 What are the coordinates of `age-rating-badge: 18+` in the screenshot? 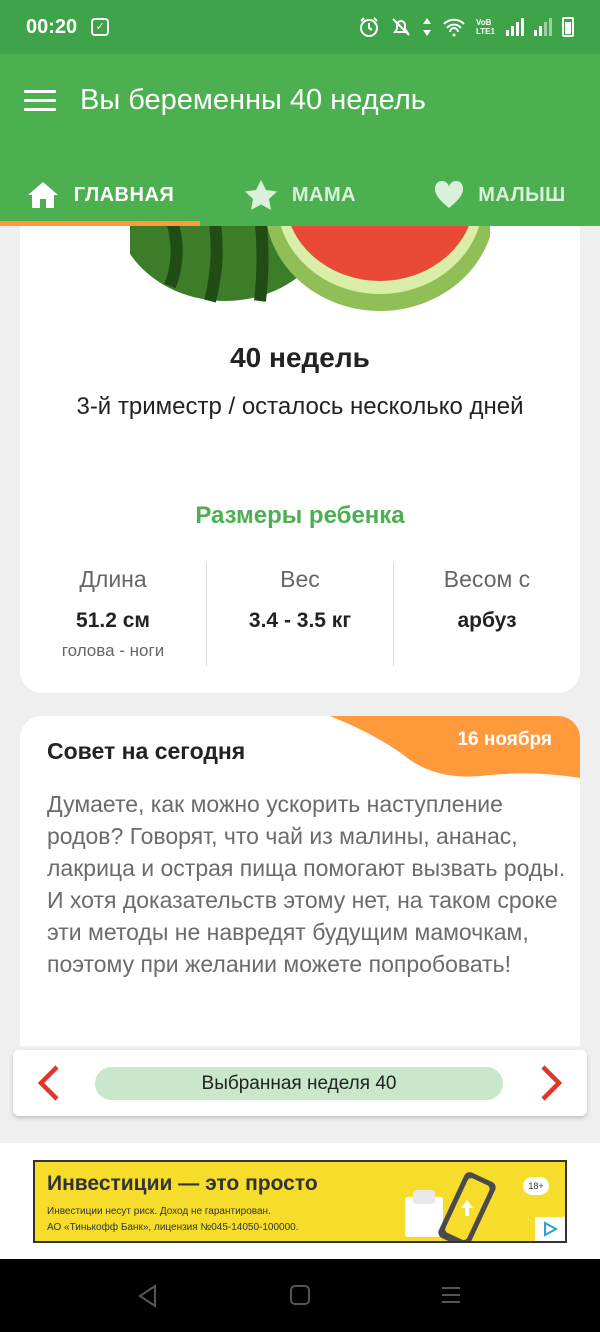 It's located at (536, 1186).